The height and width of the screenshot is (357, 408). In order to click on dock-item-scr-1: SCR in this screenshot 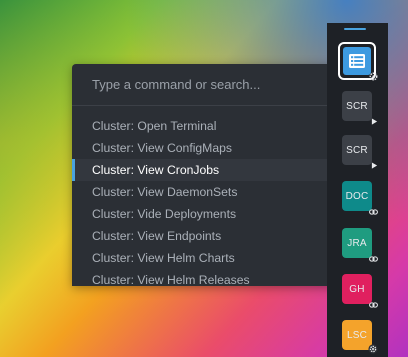, I will do `click(360, 108)`.